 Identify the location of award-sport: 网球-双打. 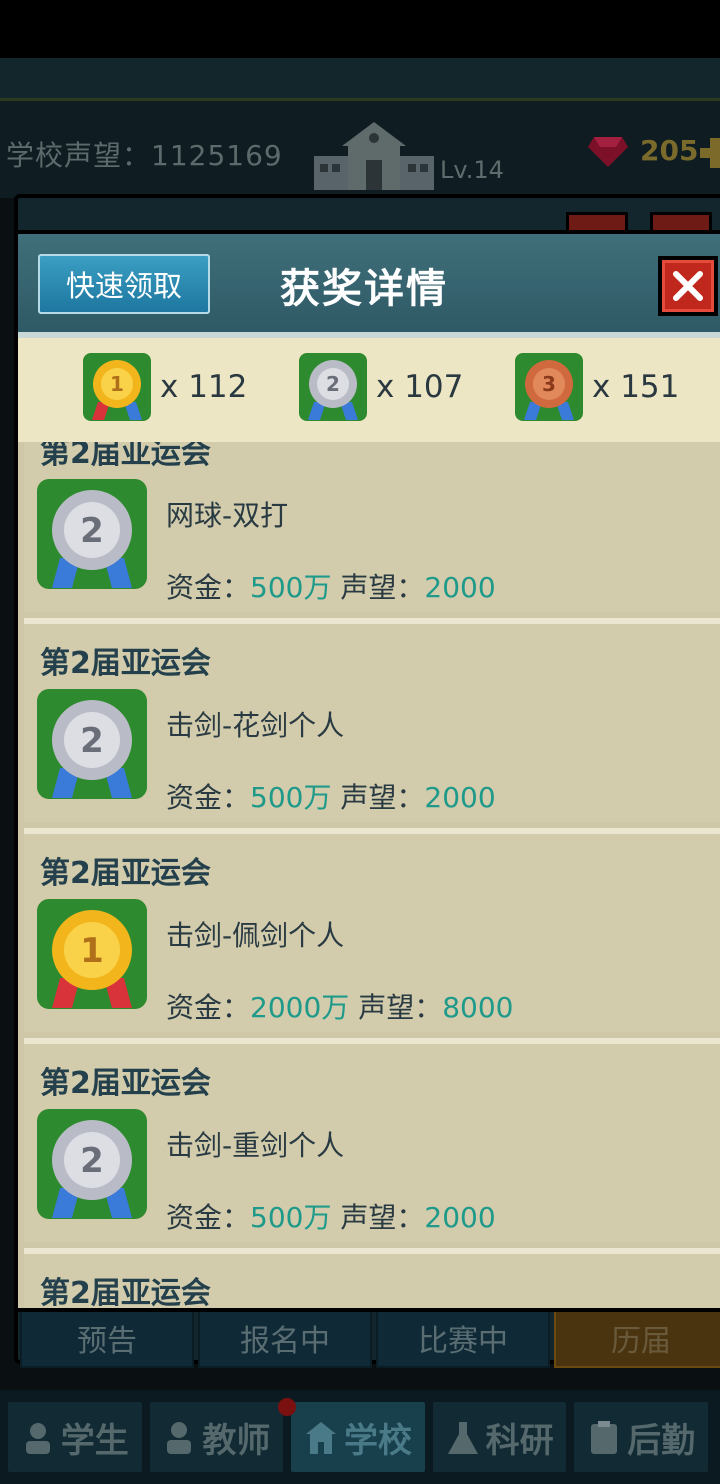
(227, 515).